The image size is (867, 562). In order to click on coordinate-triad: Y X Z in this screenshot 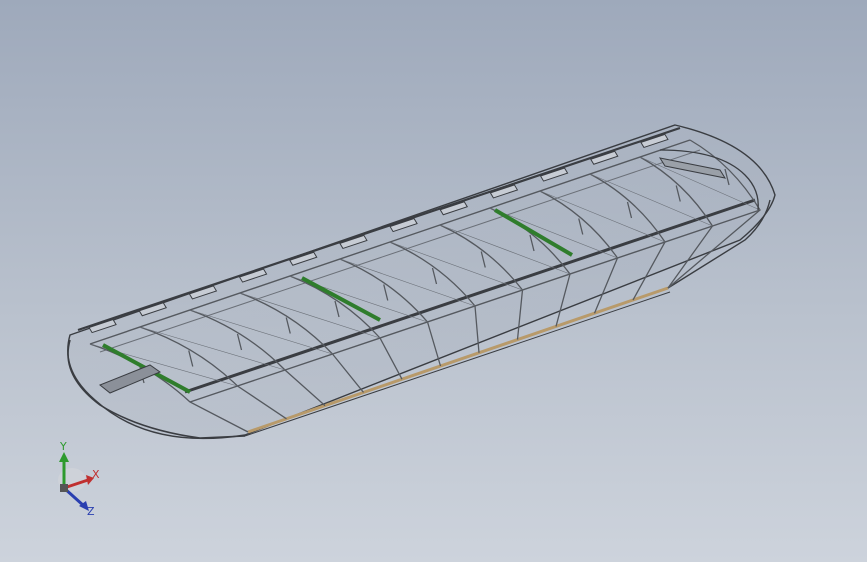, I will do `click(79, 479)`.